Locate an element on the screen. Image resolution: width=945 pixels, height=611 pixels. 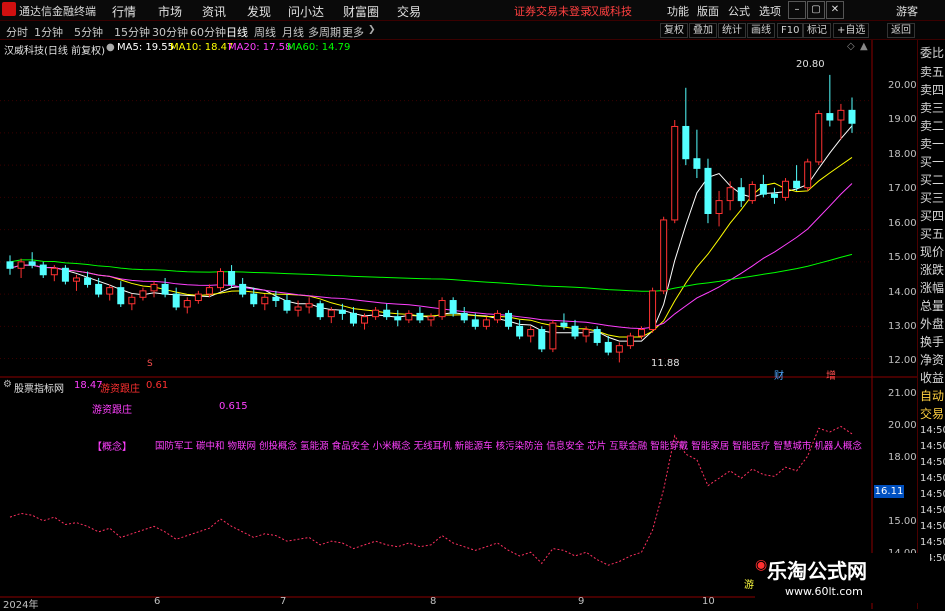
finance-tag: 财 is located at coordinates (779, 374).